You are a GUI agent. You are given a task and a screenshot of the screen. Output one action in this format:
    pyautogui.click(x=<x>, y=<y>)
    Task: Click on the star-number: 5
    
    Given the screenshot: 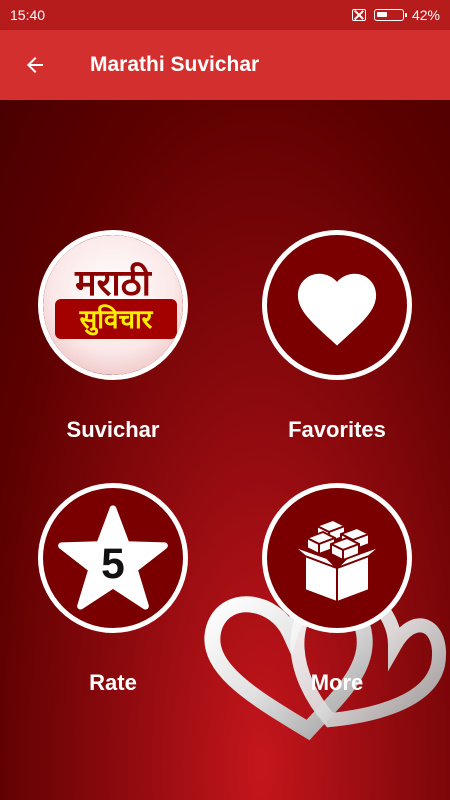 What is the action you would take?
    pyautogui.click(x=113, y=564)
    